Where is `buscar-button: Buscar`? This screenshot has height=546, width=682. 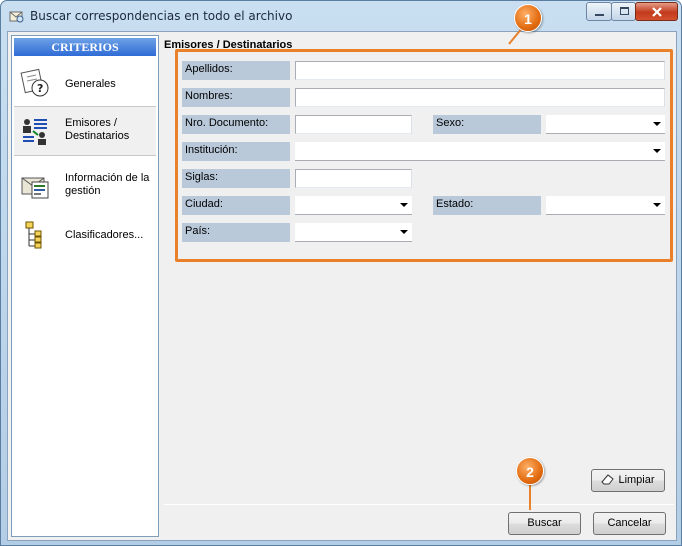
buscar-button: Buscar is located at coordinates (544, 523).